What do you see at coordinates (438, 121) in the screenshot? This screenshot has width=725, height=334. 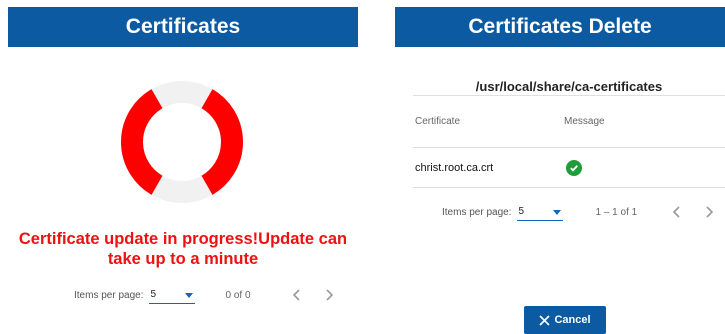 I see `column-header-certificate: Certificate` at bounding box center [438, 121].